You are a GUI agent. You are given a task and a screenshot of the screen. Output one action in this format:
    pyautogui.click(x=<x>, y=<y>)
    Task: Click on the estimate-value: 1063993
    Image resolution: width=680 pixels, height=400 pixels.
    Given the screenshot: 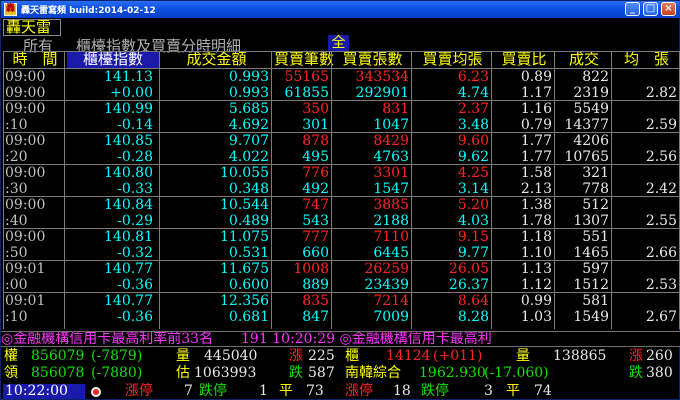 What is the action you would take?
    pyautogui.click(x=225, y=373)
    